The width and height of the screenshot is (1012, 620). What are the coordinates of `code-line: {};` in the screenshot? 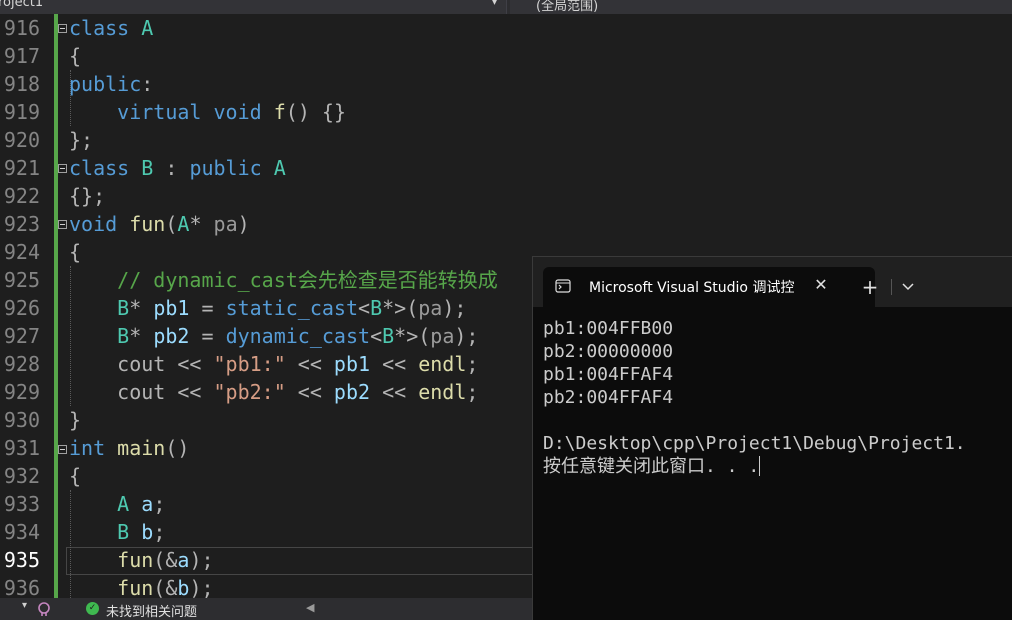 It's located at (87, 196).